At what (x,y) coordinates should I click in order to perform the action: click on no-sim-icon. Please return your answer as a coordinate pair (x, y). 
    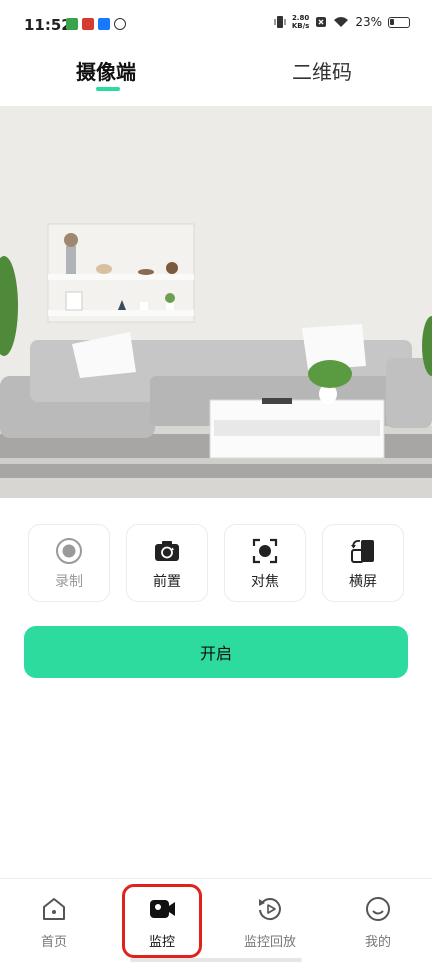
    Looking at the image, I should click on (321, 22).